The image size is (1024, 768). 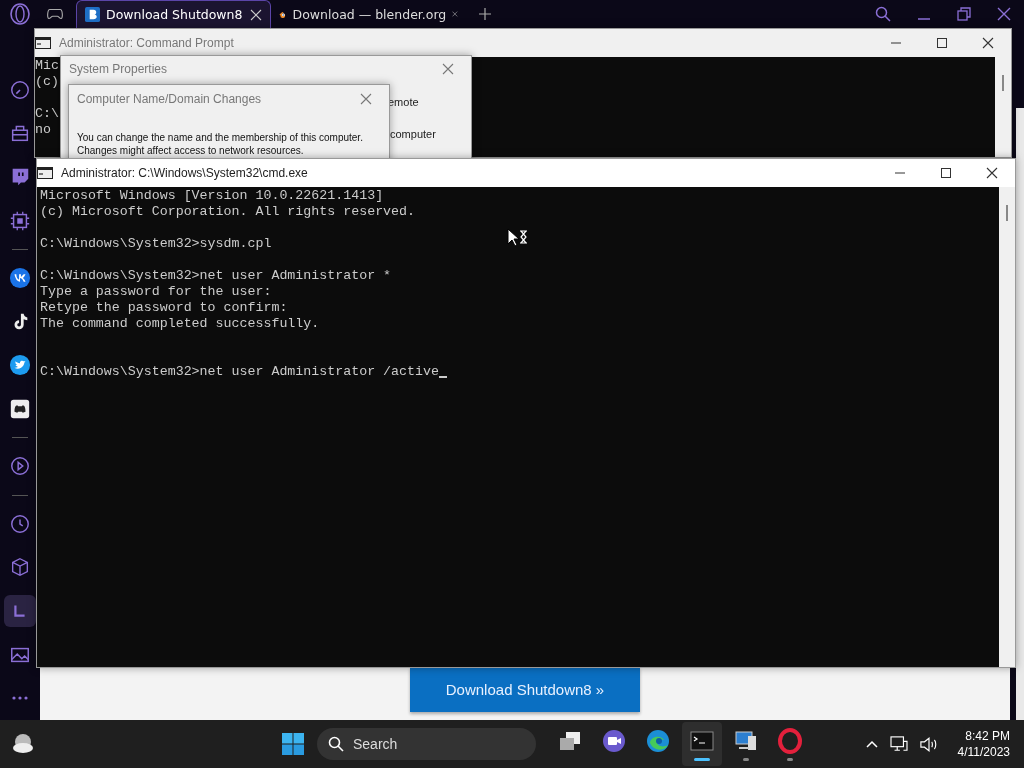 I want to click on page-scrollbar, so click(x=1020, y=414).